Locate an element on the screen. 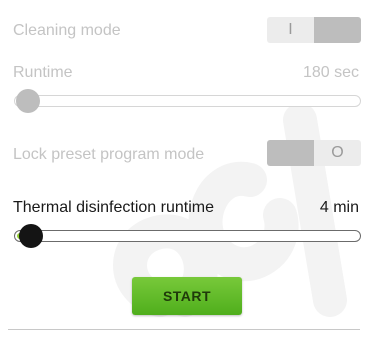 Image resolution: width=367 pixels, height=337 pixels. thermal-runtime-slider-track is located at coordinates (187, 236).